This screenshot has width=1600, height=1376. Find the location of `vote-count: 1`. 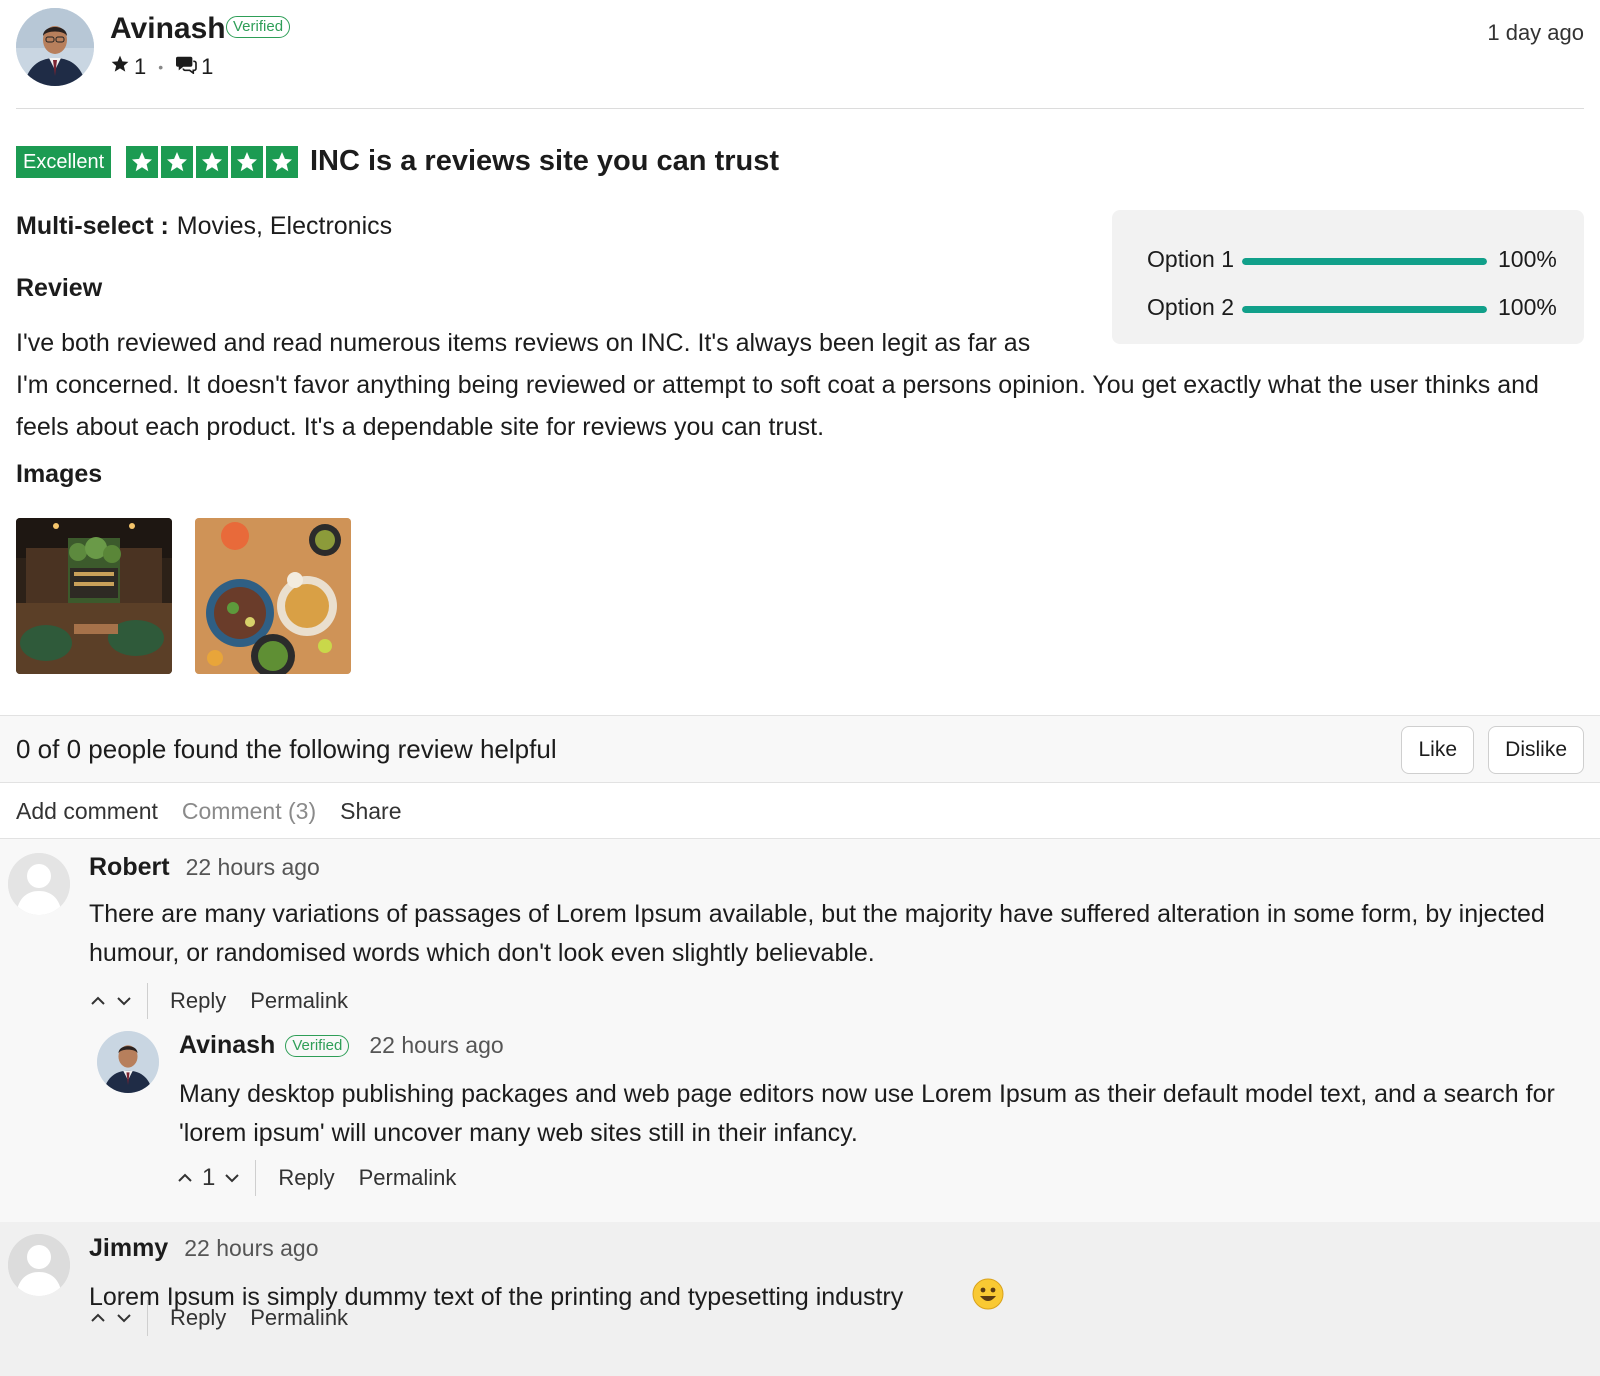

vote-count: 1 is located at coordinates (209, 1177).